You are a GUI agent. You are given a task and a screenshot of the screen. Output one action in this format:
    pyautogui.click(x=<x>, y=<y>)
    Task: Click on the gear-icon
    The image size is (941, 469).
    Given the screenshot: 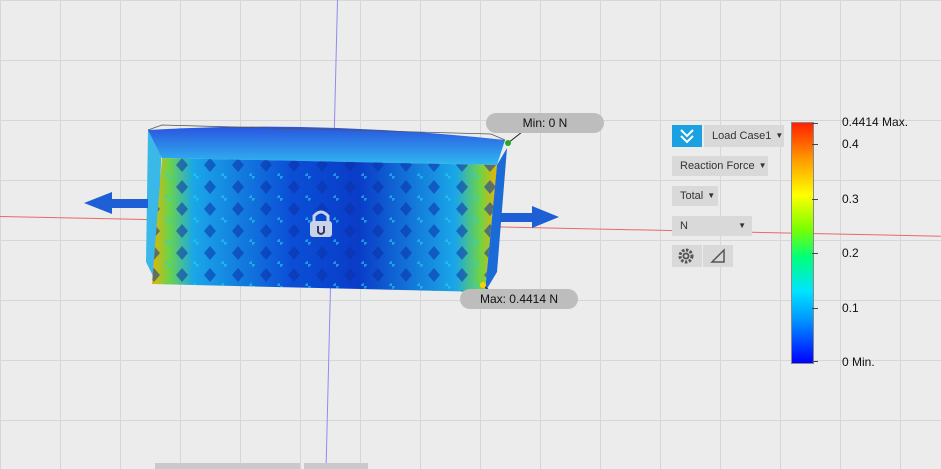 What is the action you would take?
    pyautogui.click(x=686, y=256)
    